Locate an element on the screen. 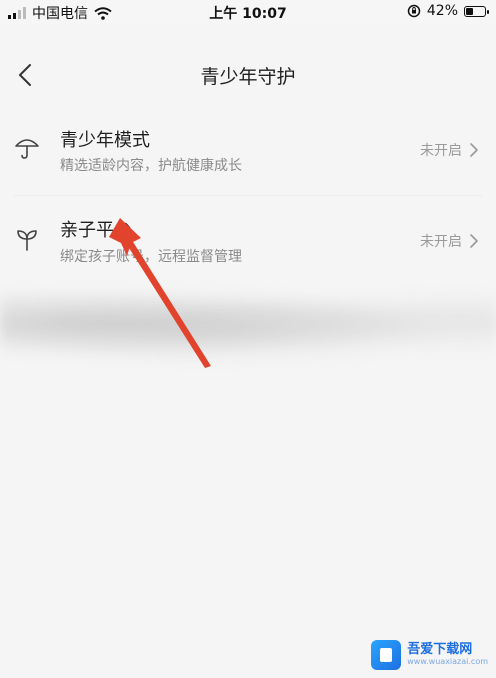  list-item-teen-mode: 青少年模式 精选适龄内容，护航健康成长 未开启 is located at coordinates (248, 150).